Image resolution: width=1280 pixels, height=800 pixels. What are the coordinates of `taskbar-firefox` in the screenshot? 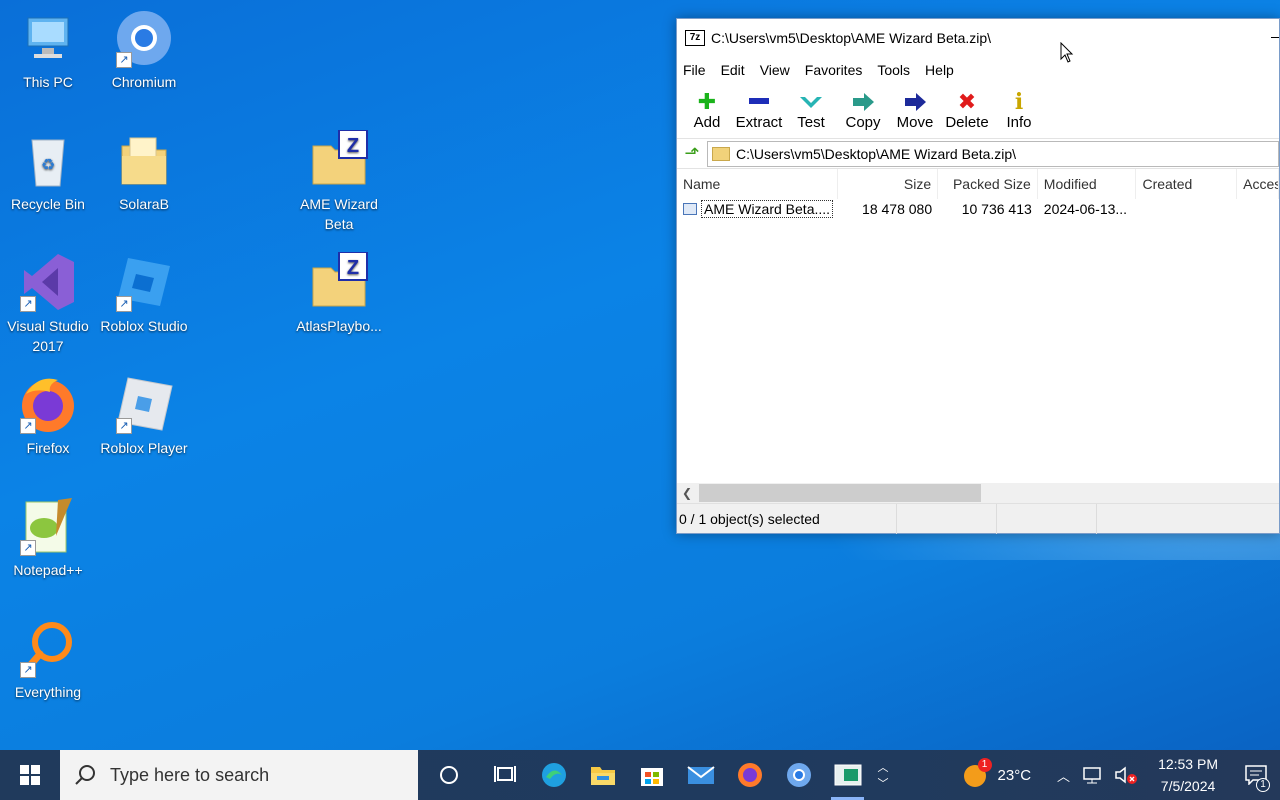 It's located at (749, 775).